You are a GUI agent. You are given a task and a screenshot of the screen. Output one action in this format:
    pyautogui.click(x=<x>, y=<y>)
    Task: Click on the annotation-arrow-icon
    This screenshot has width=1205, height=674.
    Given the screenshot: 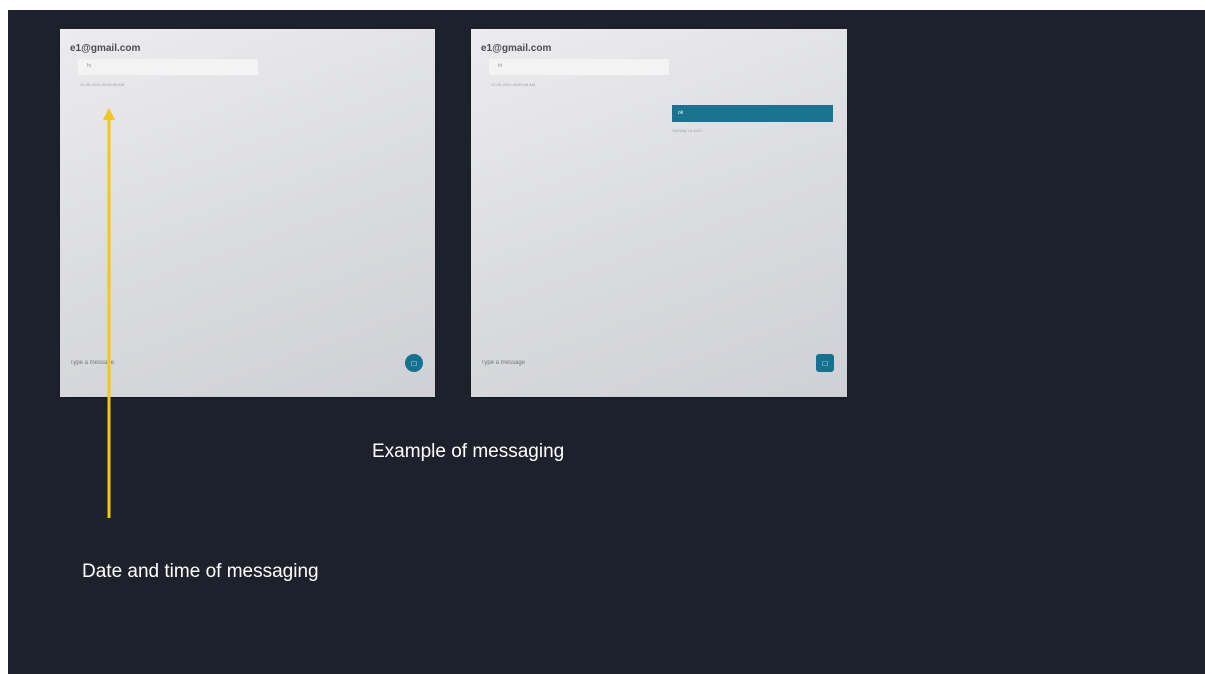 What is the action you would take?
    pyautogui.click(x=109, y=313)
    